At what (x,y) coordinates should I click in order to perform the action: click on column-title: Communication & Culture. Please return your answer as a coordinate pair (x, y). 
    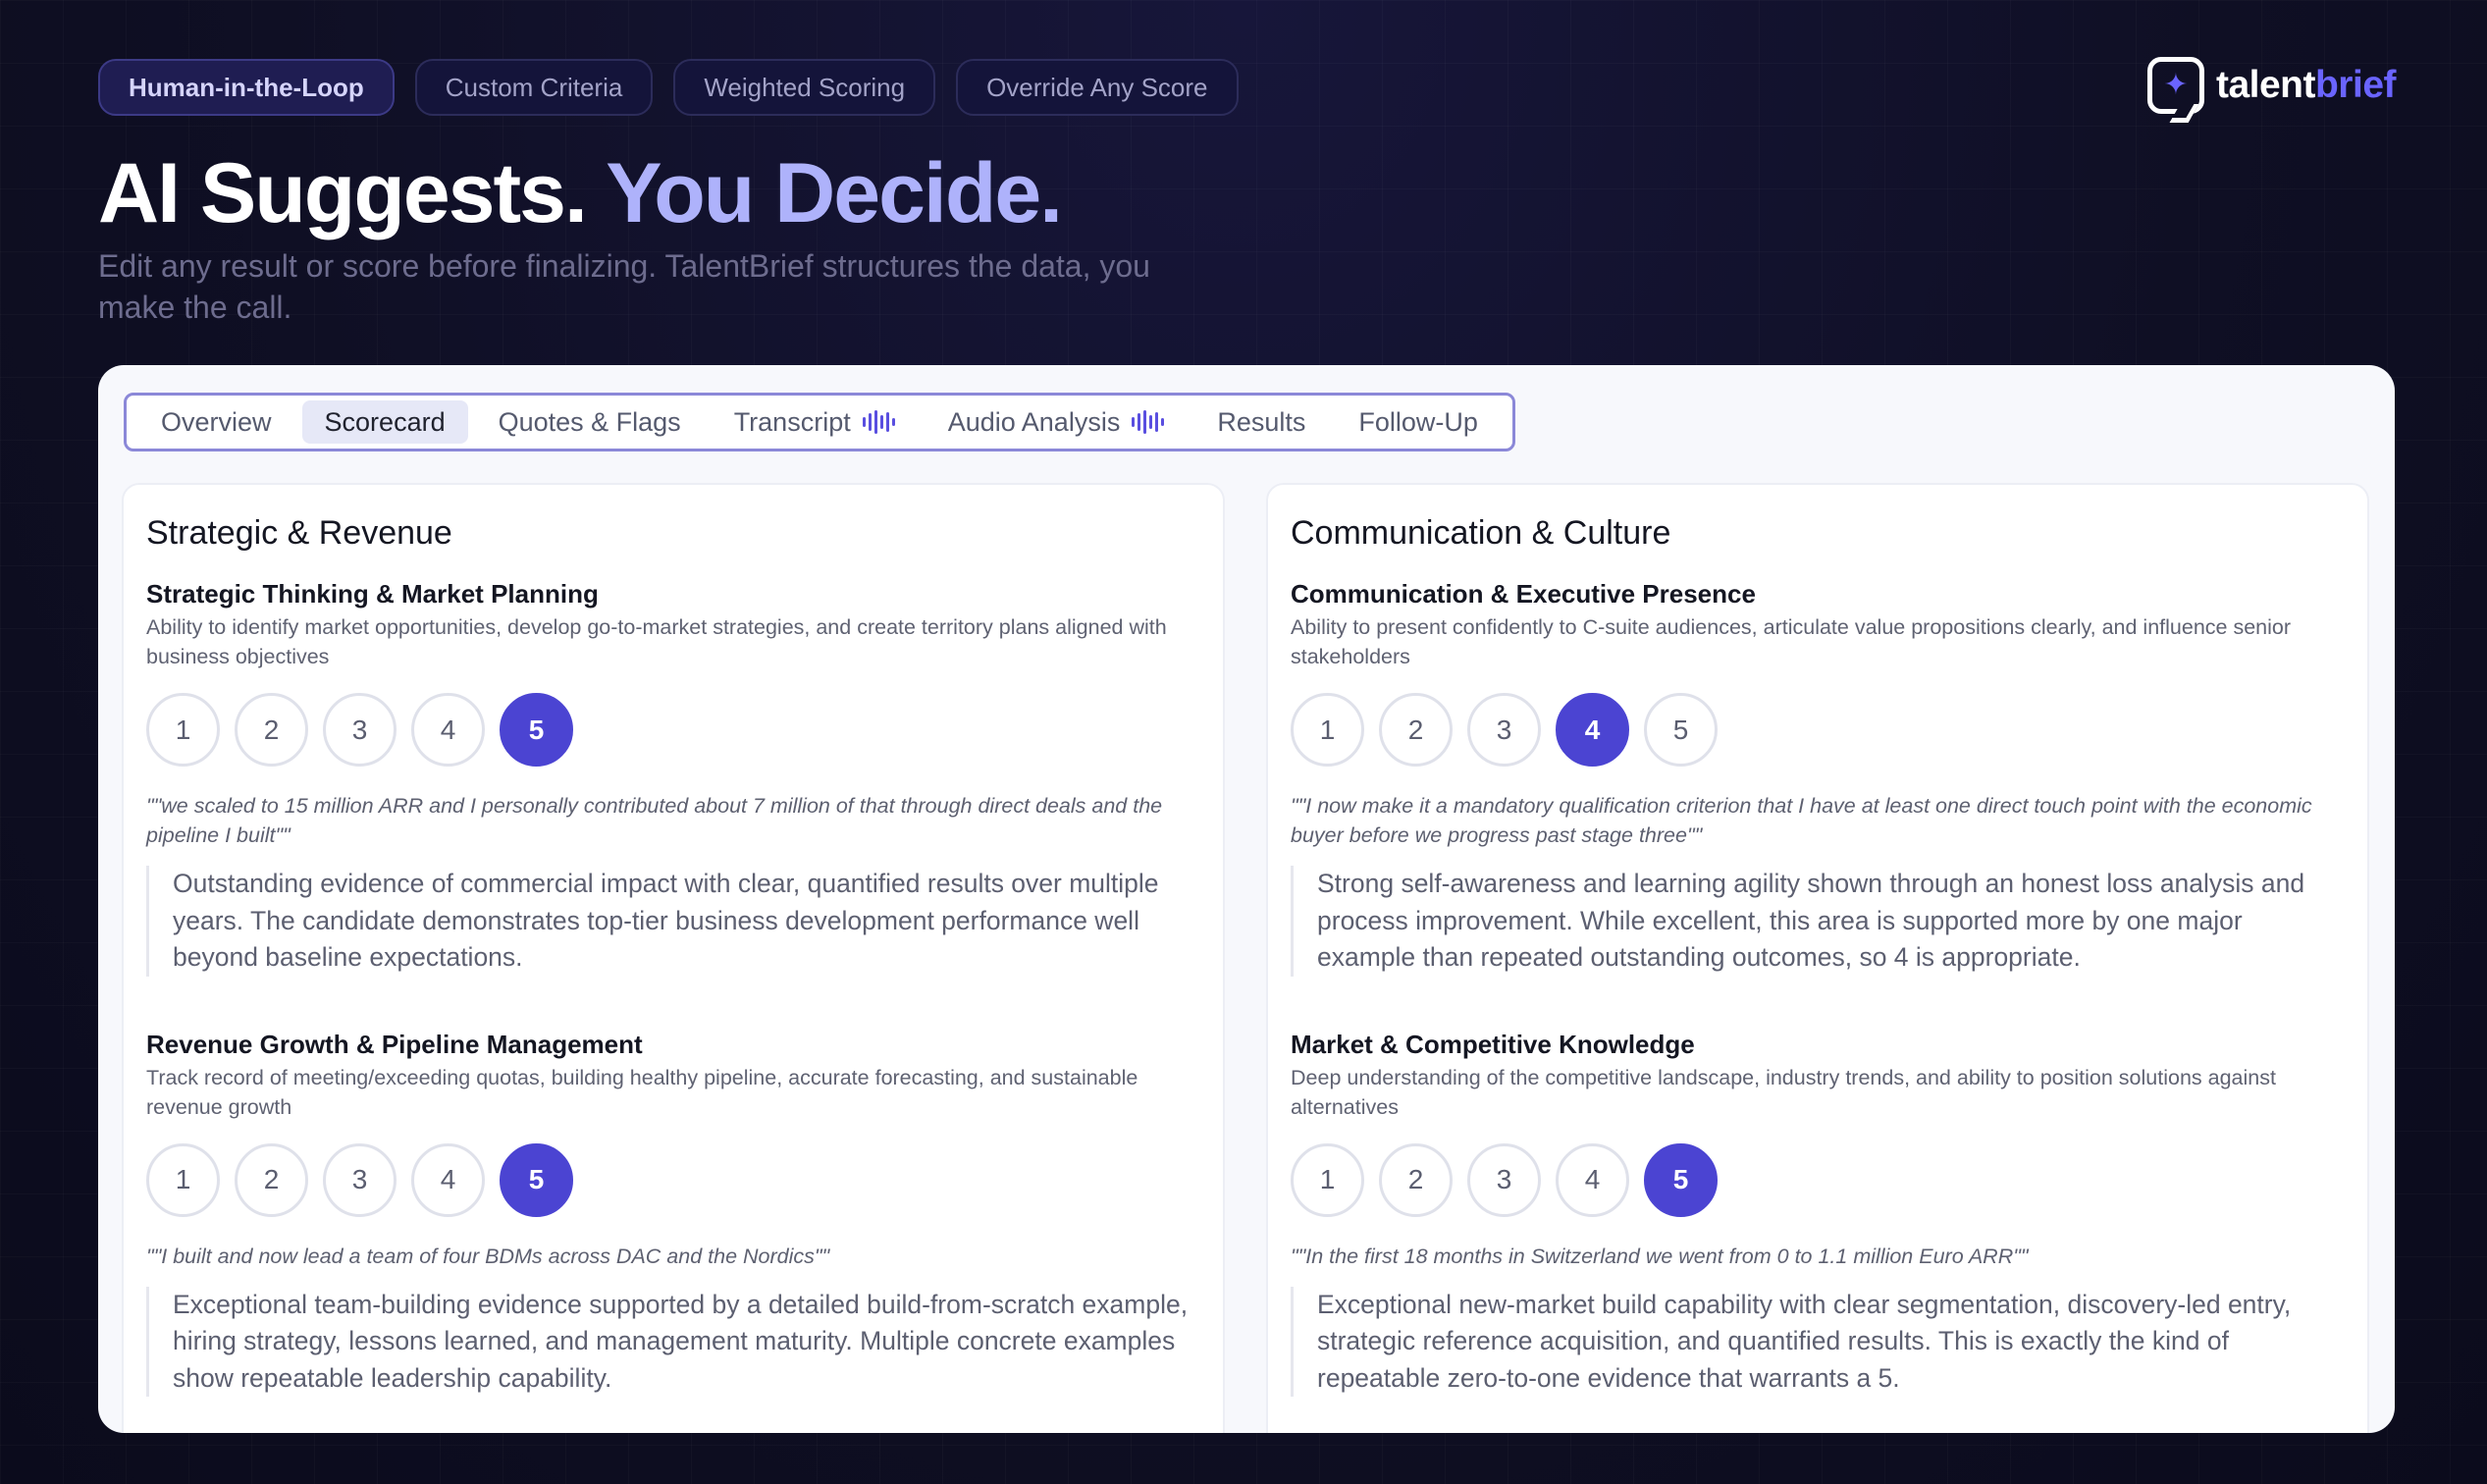
    Looking at the image, I should click on (1481, 533).